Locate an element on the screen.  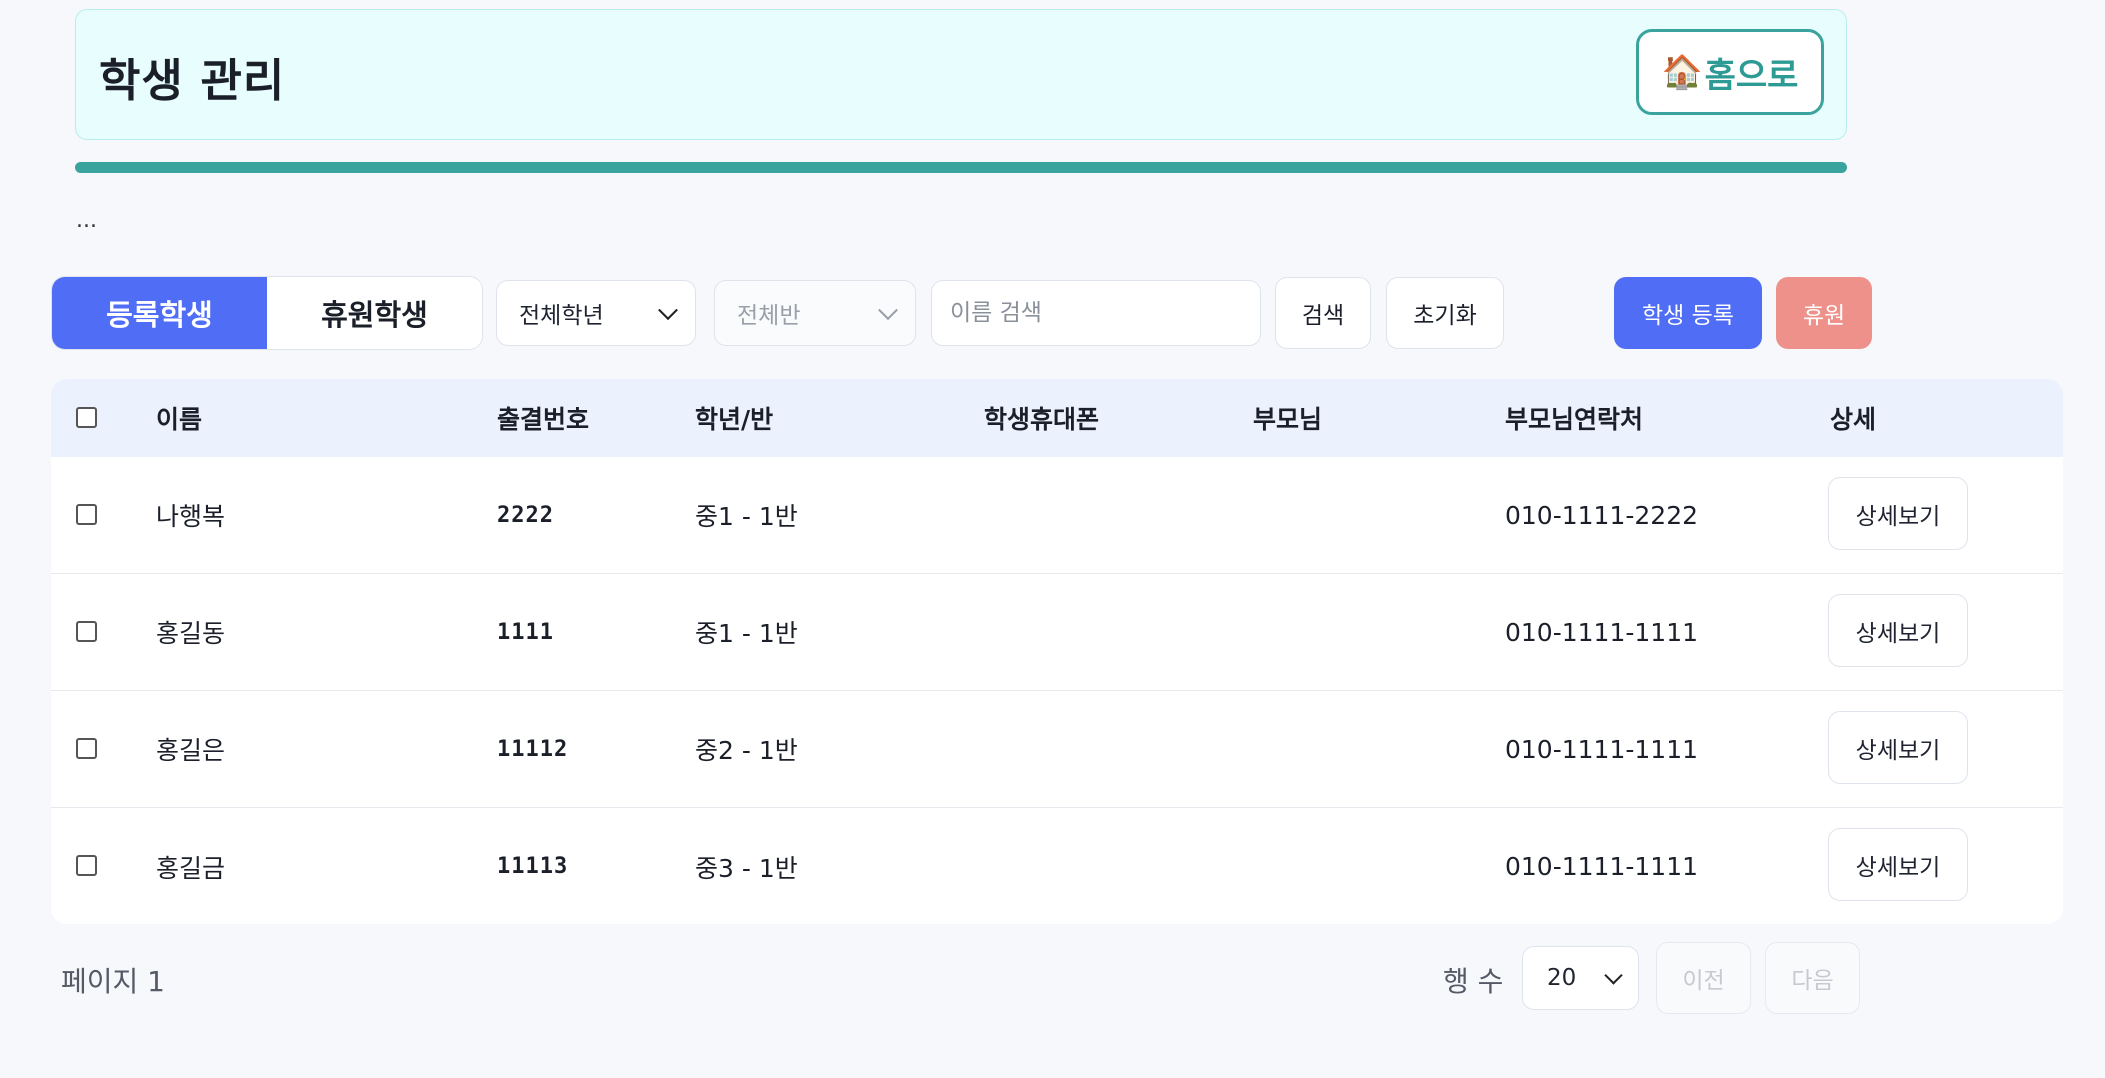
student-name: 홍길은 is located at coordinates (191, 750).